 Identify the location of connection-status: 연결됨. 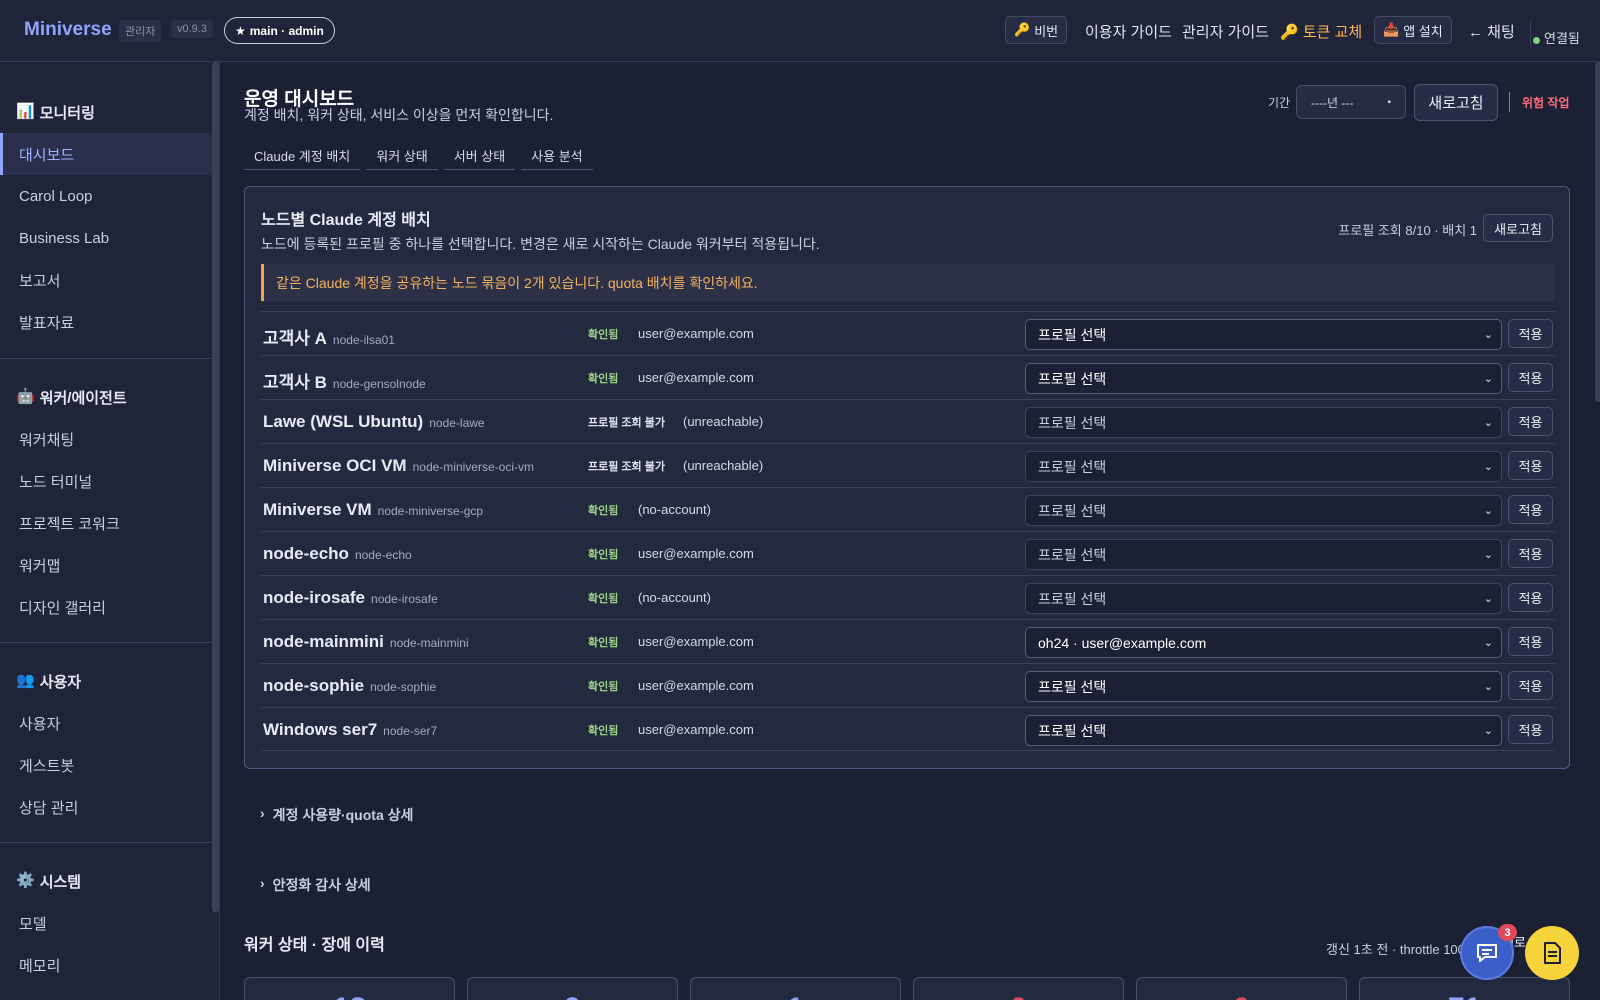
(1555, 34).